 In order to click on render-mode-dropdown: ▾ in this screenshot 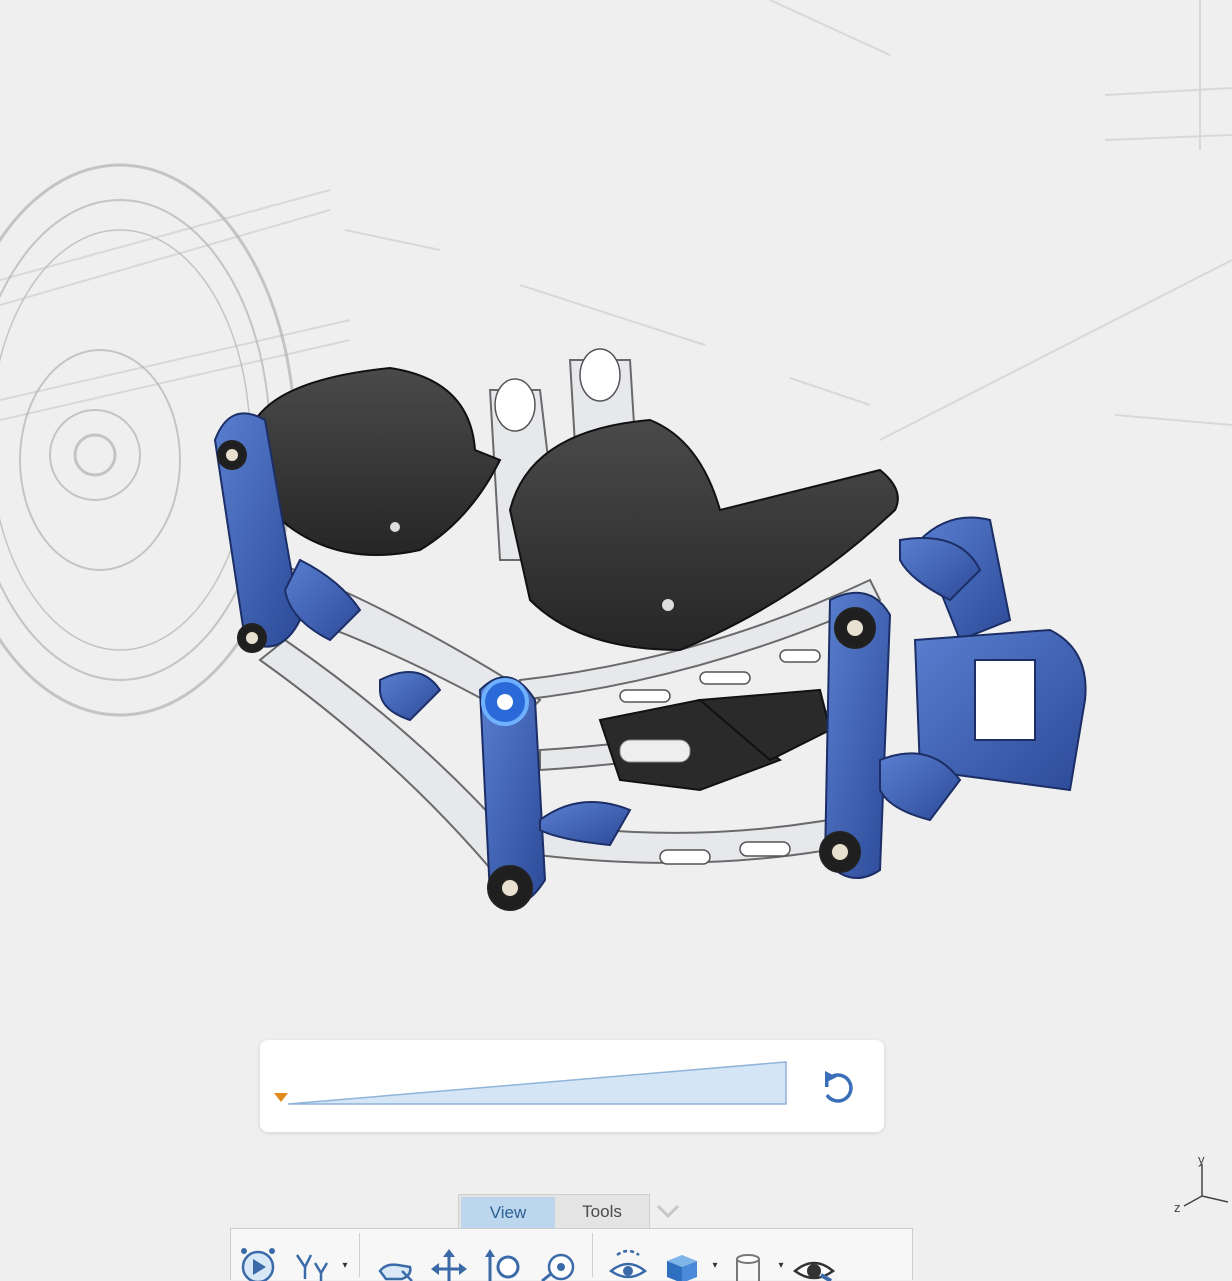, I will do `click(715, 1255)`.